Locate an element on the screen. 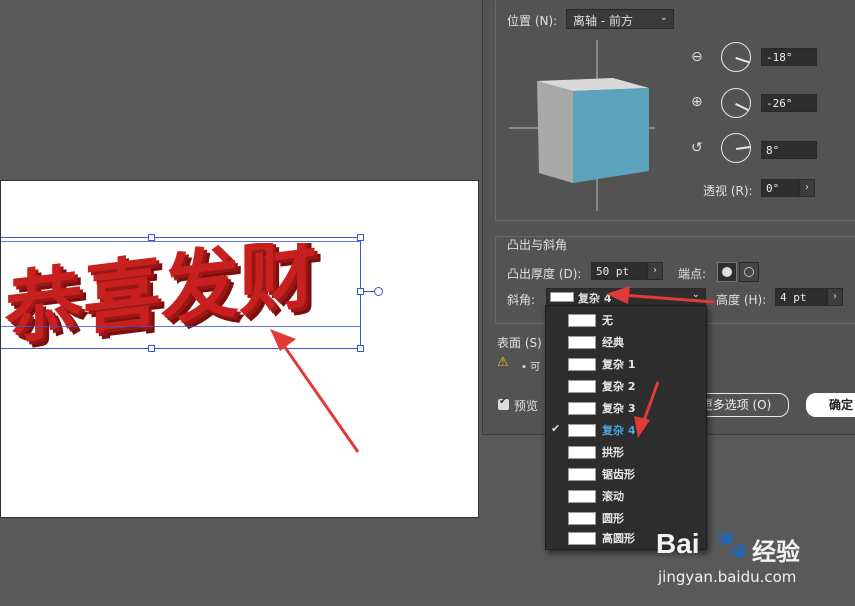 This screenshot has height=606, width=855. height-stepper: › is located at coordinates (835, 297).